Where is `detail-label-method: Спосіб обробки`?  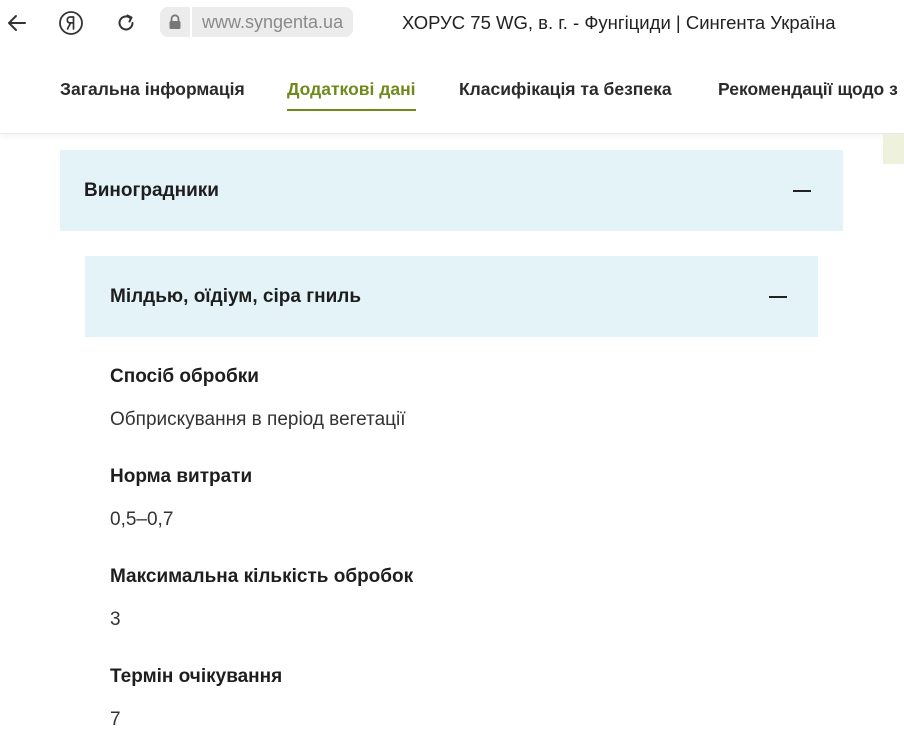 detail-label-method: Спосіб обробки is located at coordinates (184, 376).